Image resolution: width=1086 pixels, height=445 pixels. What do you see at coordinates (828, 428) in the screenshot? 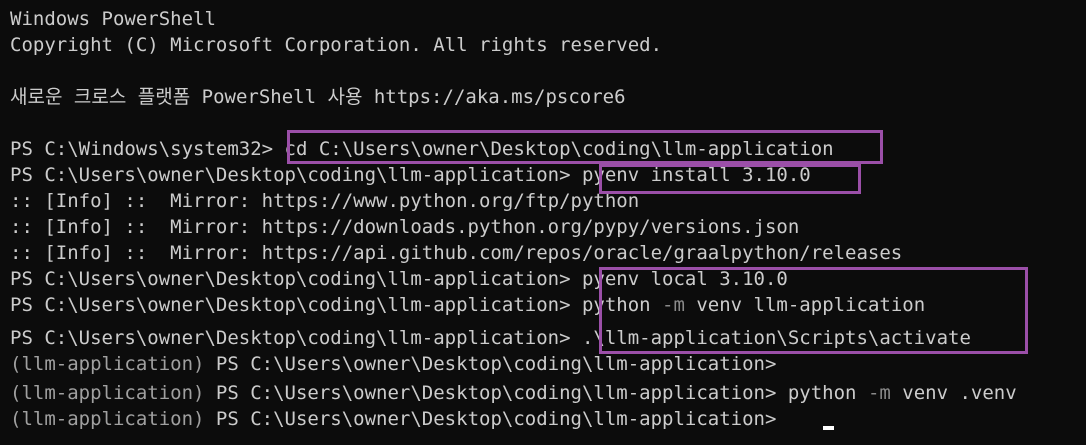
I see `text-cursor` at bounding box center [828, 428].